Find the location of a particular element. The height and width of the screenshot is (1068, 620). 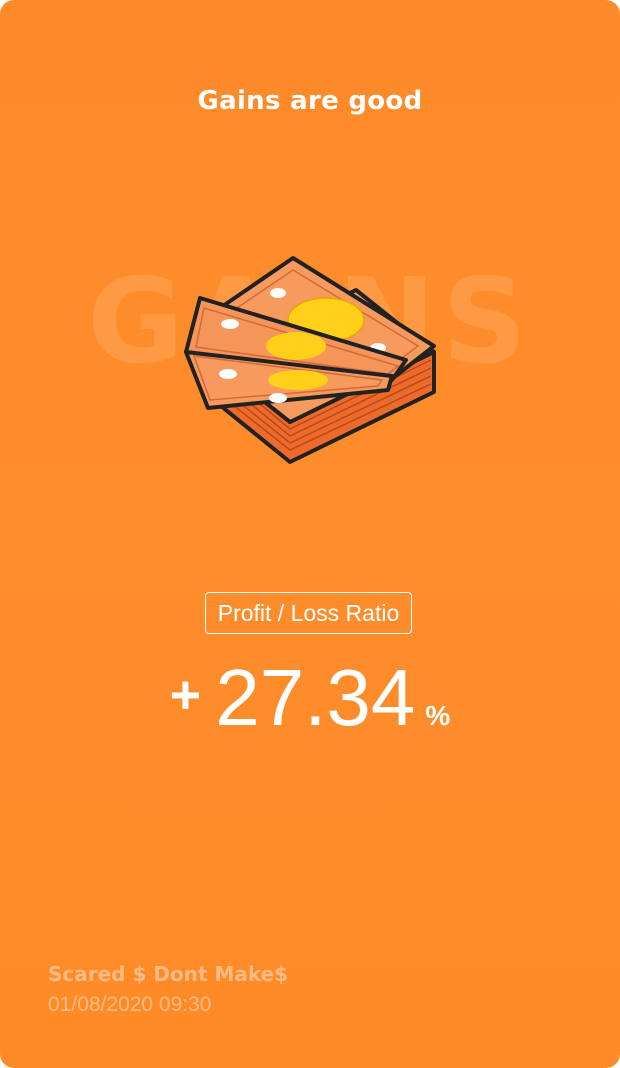

footer-datetime: 01/08/2020 09:30 is located at coordinates (130, 1004).